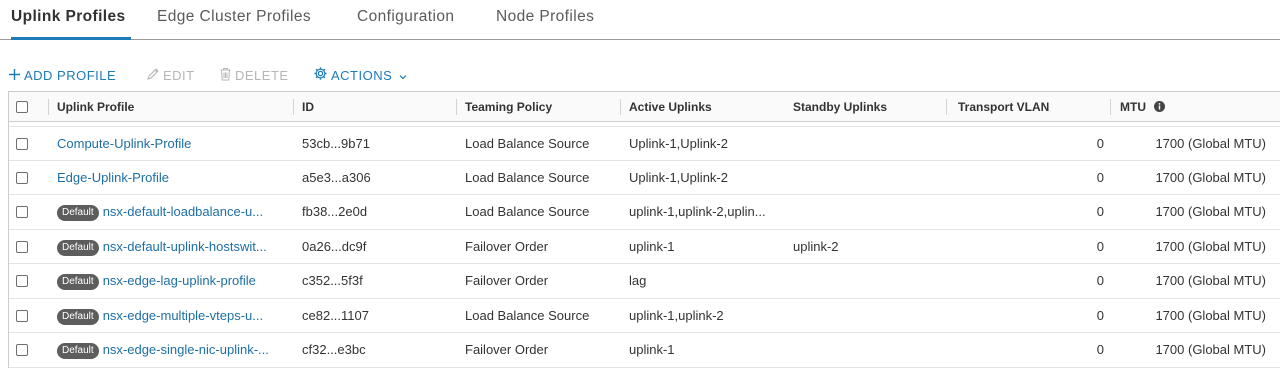 The height and width of the screenshot is (368, 1280). What do you see at coordinates (670, 107) in the screenshot?
I see `column-header-active-uplinks: Active Uplinks` at bounding box center [670, 107].